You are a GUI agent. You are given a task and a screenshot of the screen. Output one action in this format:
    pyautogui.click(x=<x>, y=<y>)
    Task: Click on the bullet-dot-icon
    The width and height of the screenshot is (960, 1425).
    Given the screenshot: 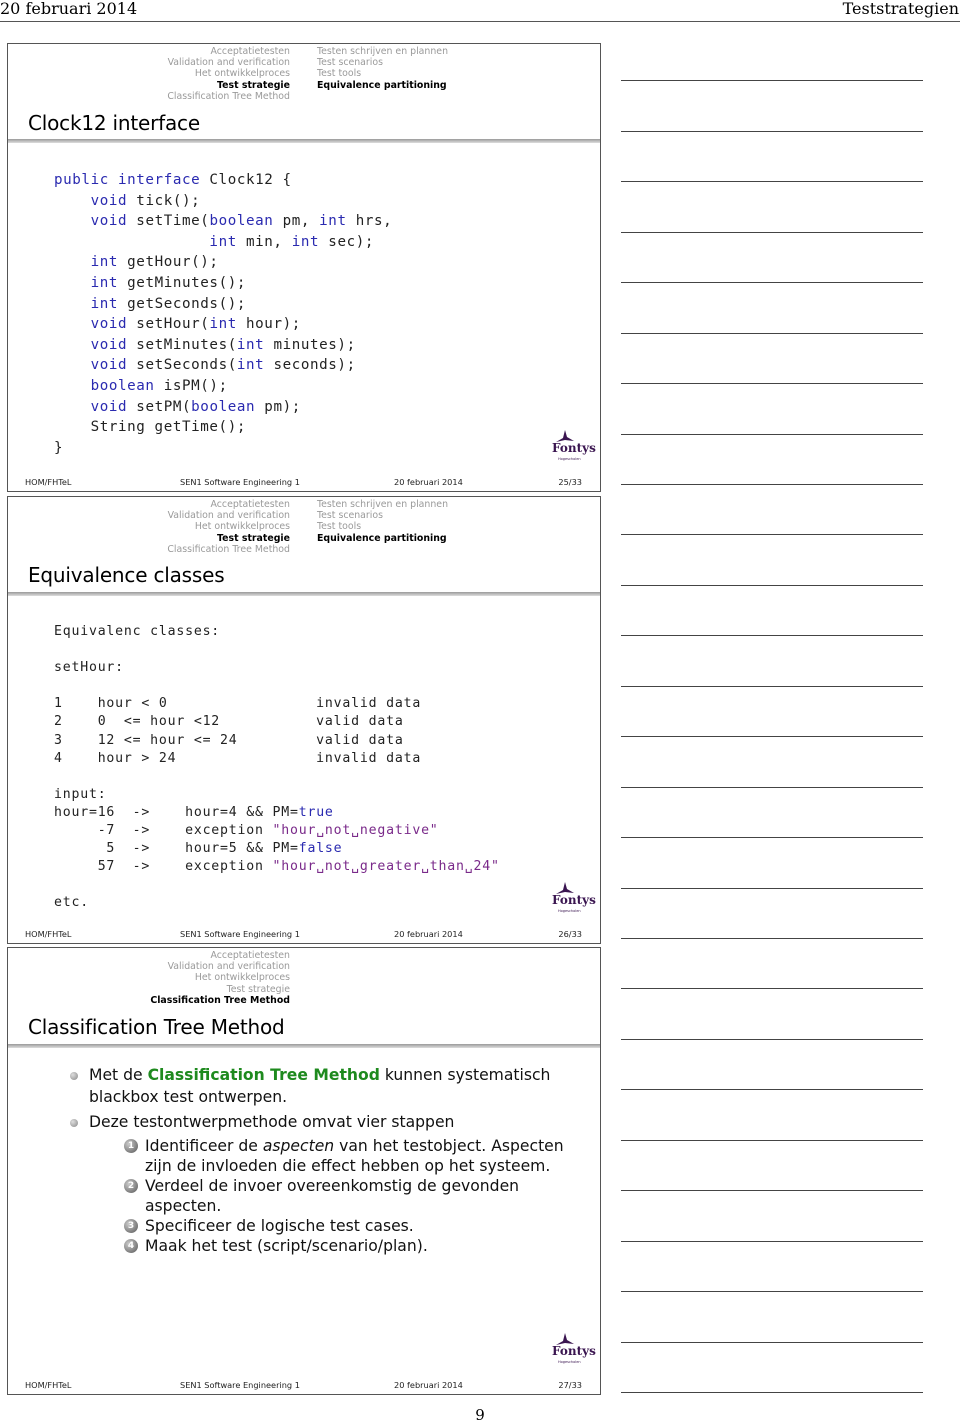 What is the action you would take?
    pyautogui.click(x=74, y=1123)
    